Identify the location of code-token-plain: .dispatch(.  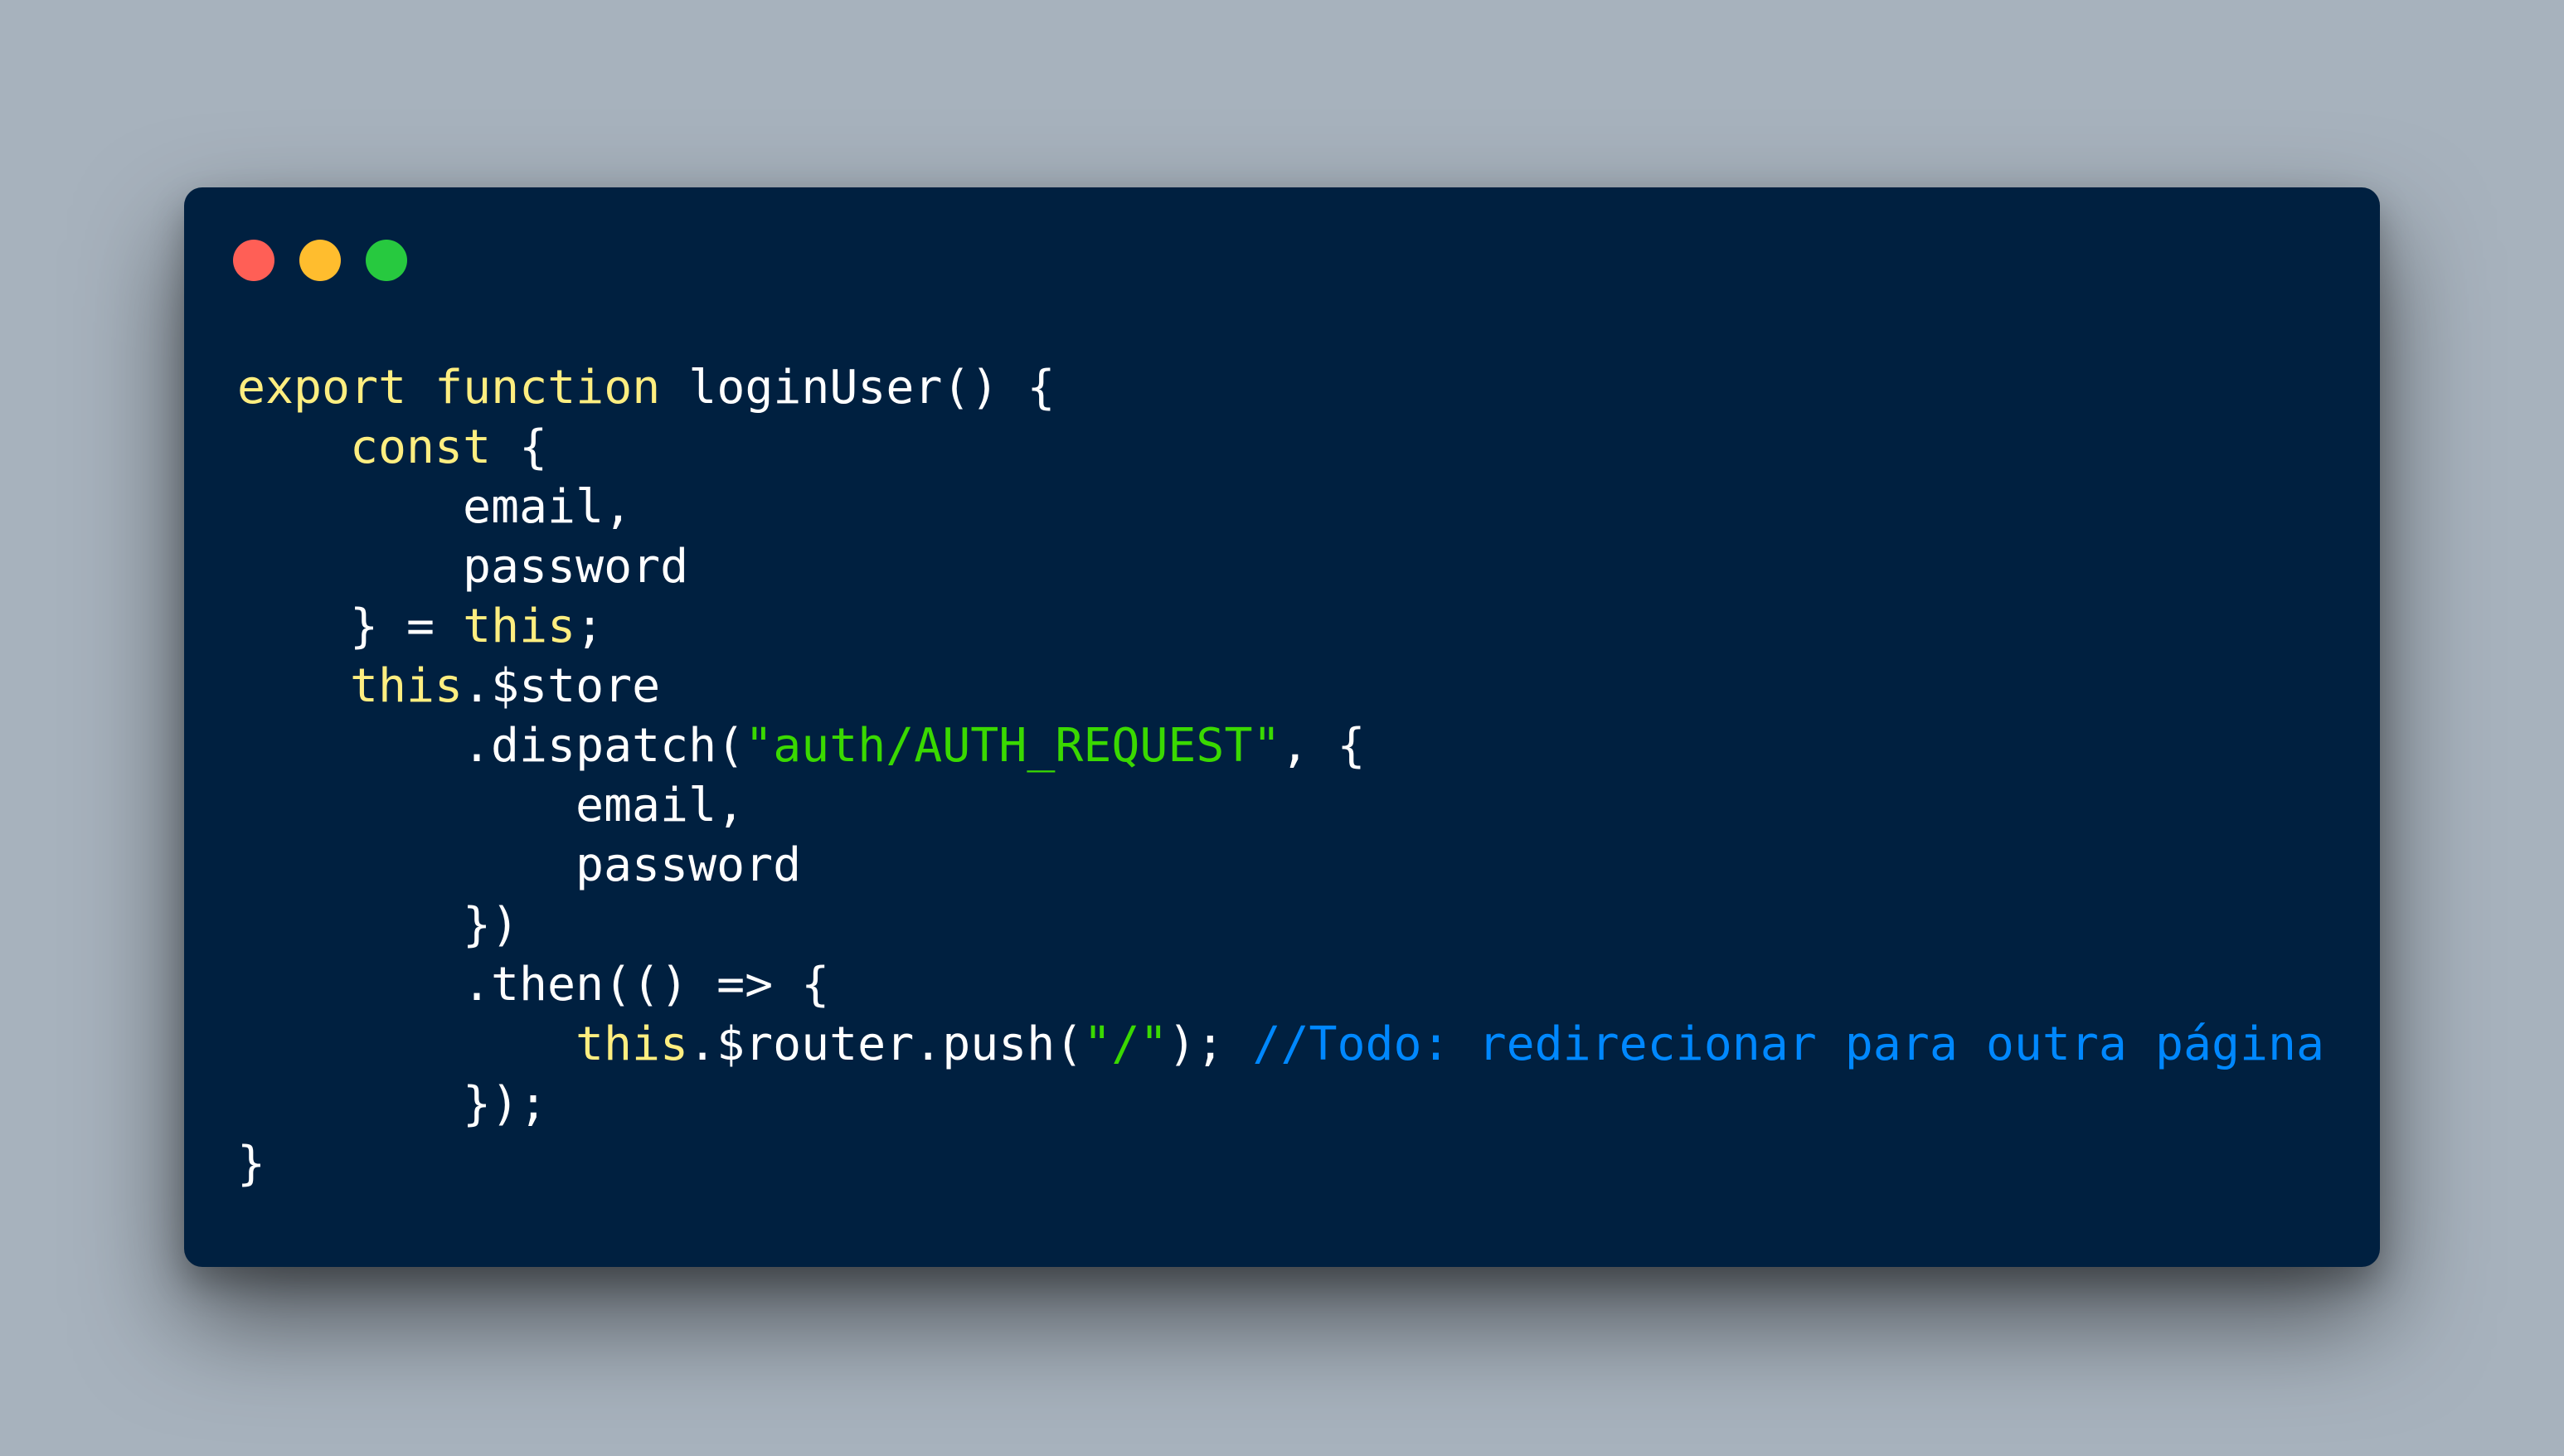
(604, 746).